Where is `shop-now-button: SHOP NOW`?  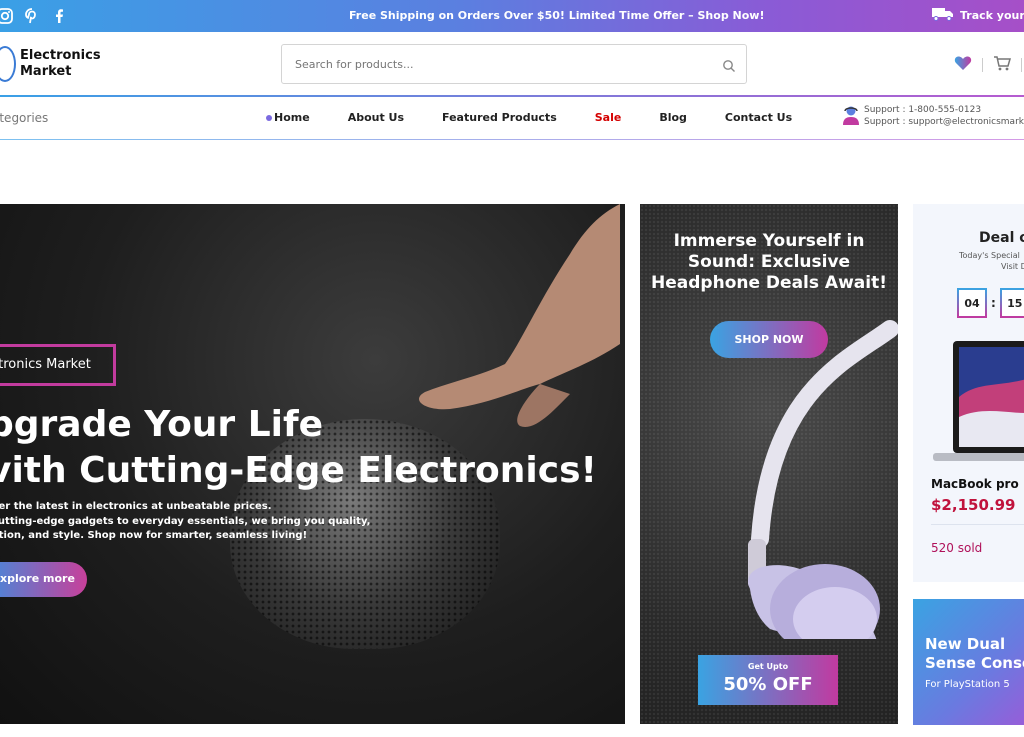 shop-now-button: SHOP NOW is located at coordinates (769, 339).